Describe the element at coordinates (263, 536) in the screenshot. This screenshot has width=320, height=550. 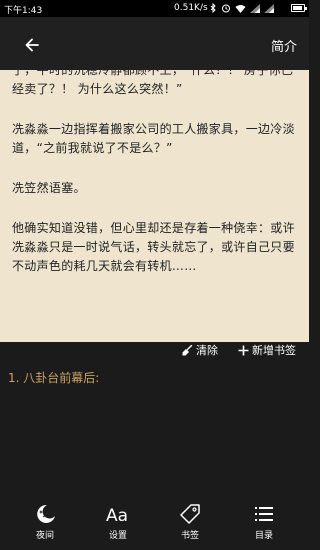
I see `nav-contents-label: 目录` at that location.